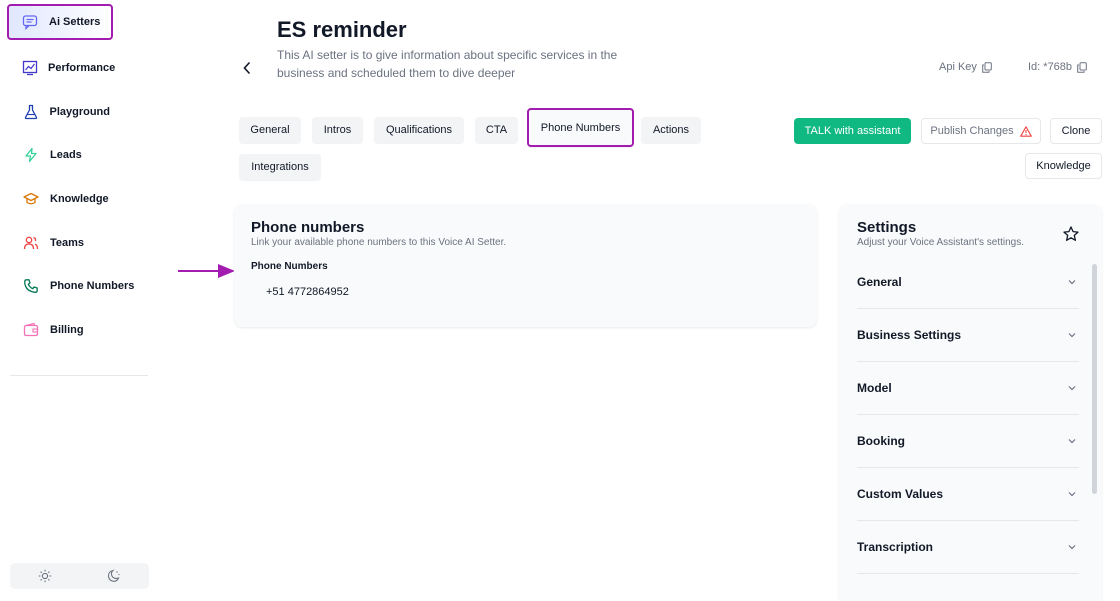 The image size is (1120, 601). What do you see at coordinates (881, 441) in the screenshot?
I see `section-label: Booking` at bounding box center [881, 441].